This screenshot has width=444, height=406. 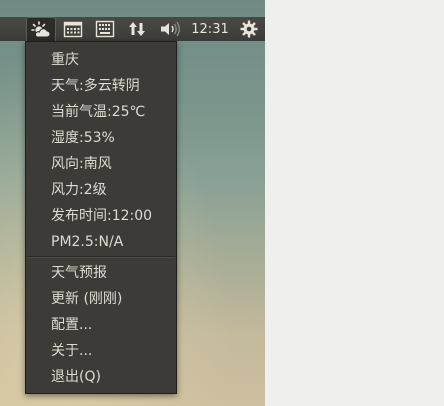 I want to click on calendar-indicator, so click(x=73, y=29).